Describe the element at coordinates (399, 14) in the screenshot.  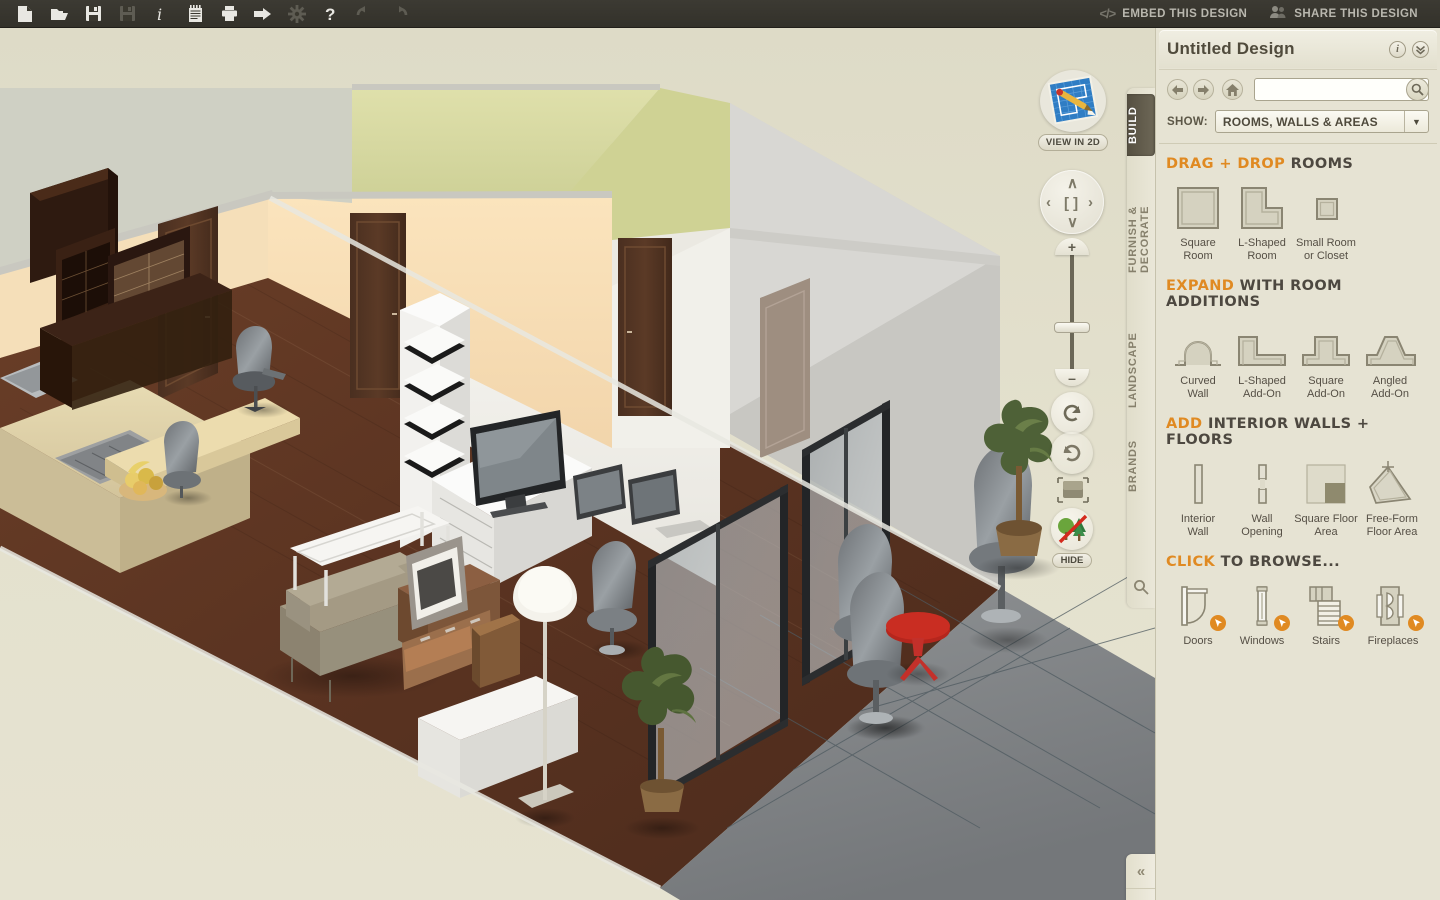
I see `redo-icon` at that location.